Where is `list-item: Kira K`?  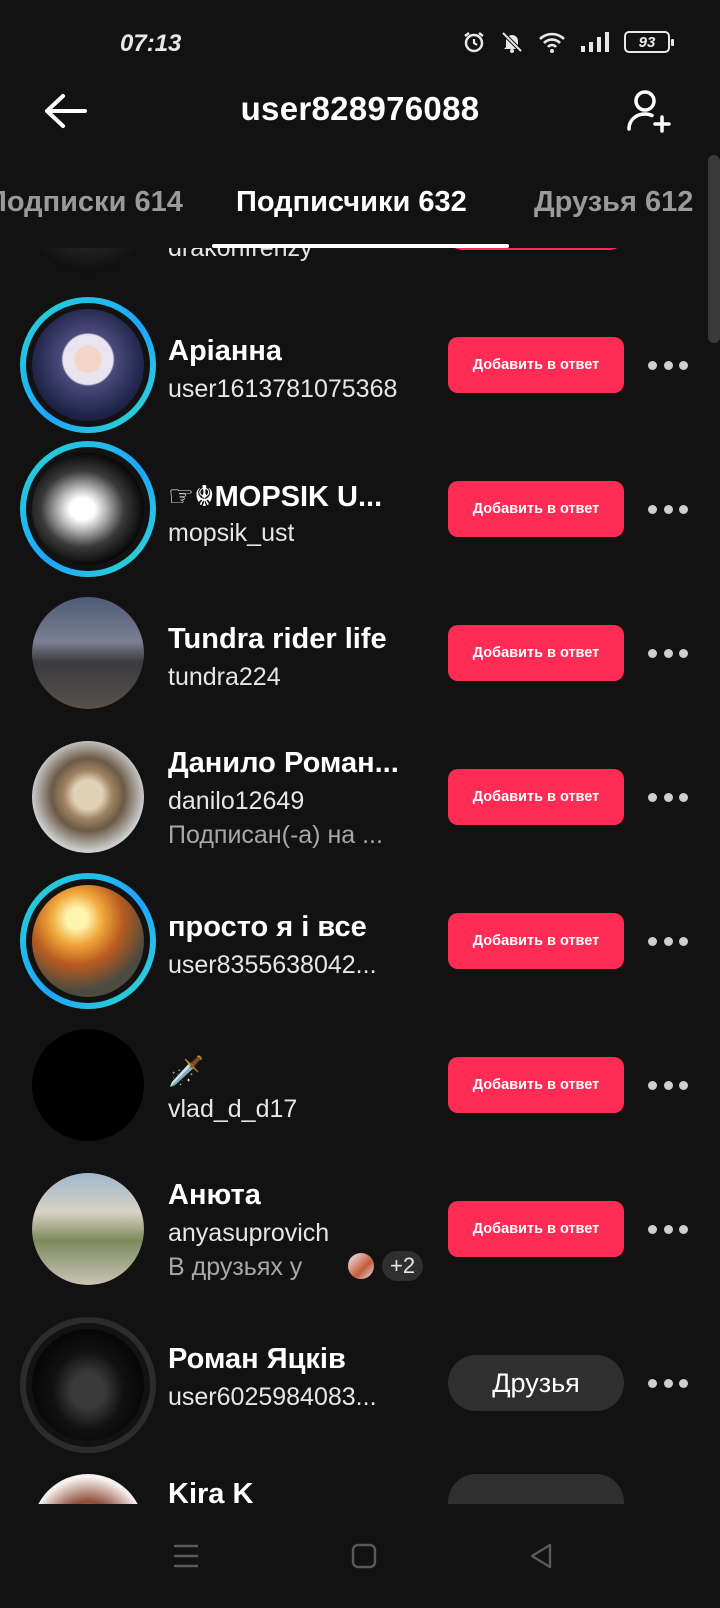
list-item: Kira K is located at coordinates (360, 1481).